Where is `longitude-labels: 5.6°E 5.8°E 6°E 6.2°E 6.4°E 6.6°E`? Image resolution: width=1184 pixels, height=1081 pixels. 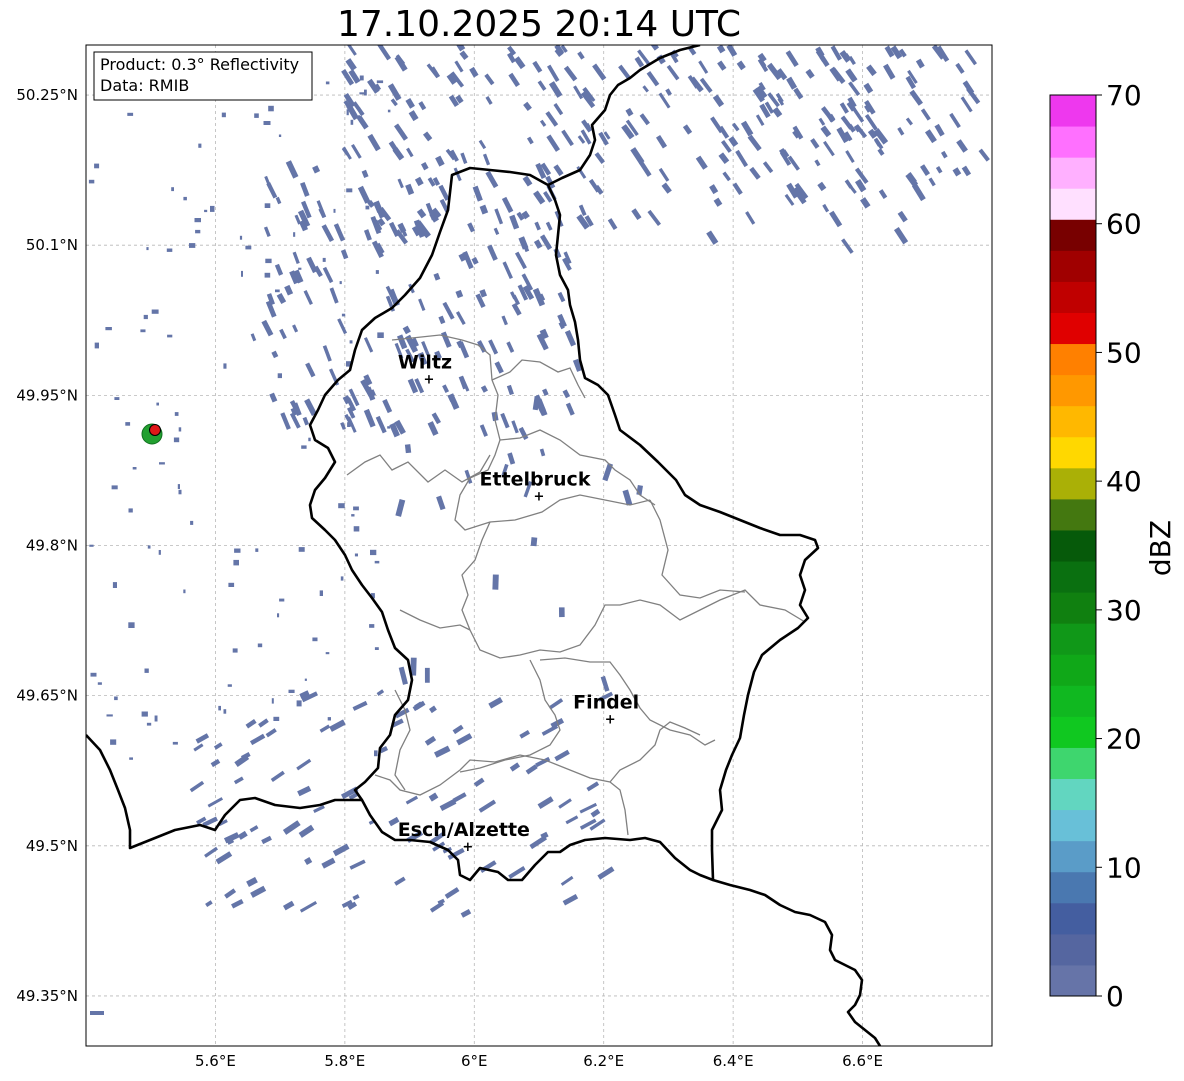 longitude-labels: 5.6°E 5.8°E 6°E 6.2°E 6.4°E 6.6°E is located at coordinates (539, 1061).